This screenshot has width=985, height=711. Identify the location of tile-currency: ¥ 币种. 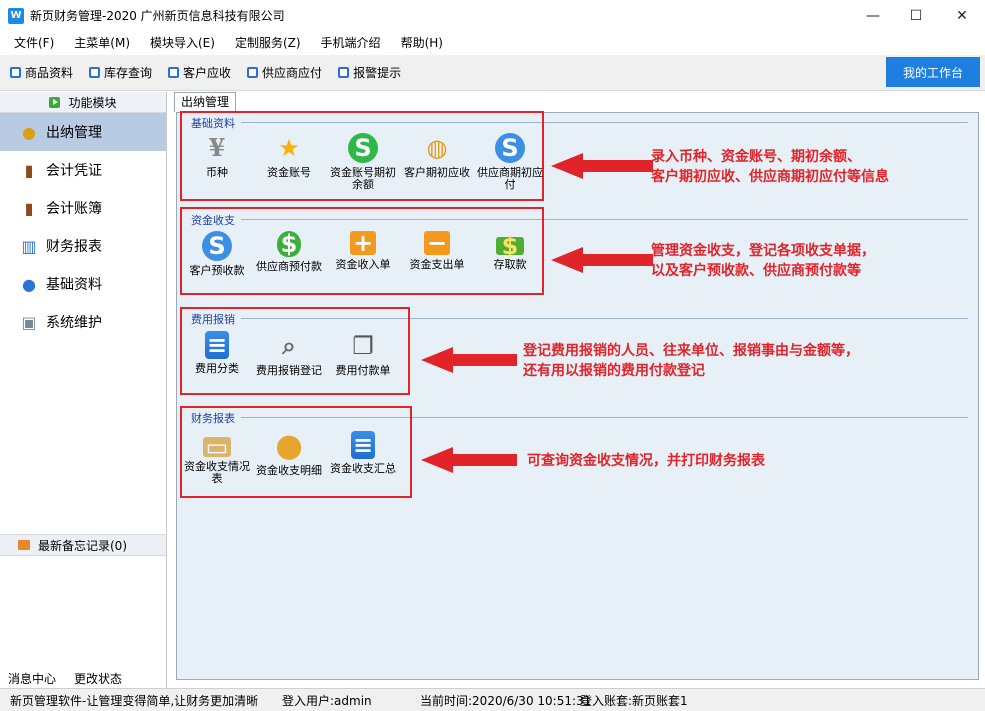
(217, 156).